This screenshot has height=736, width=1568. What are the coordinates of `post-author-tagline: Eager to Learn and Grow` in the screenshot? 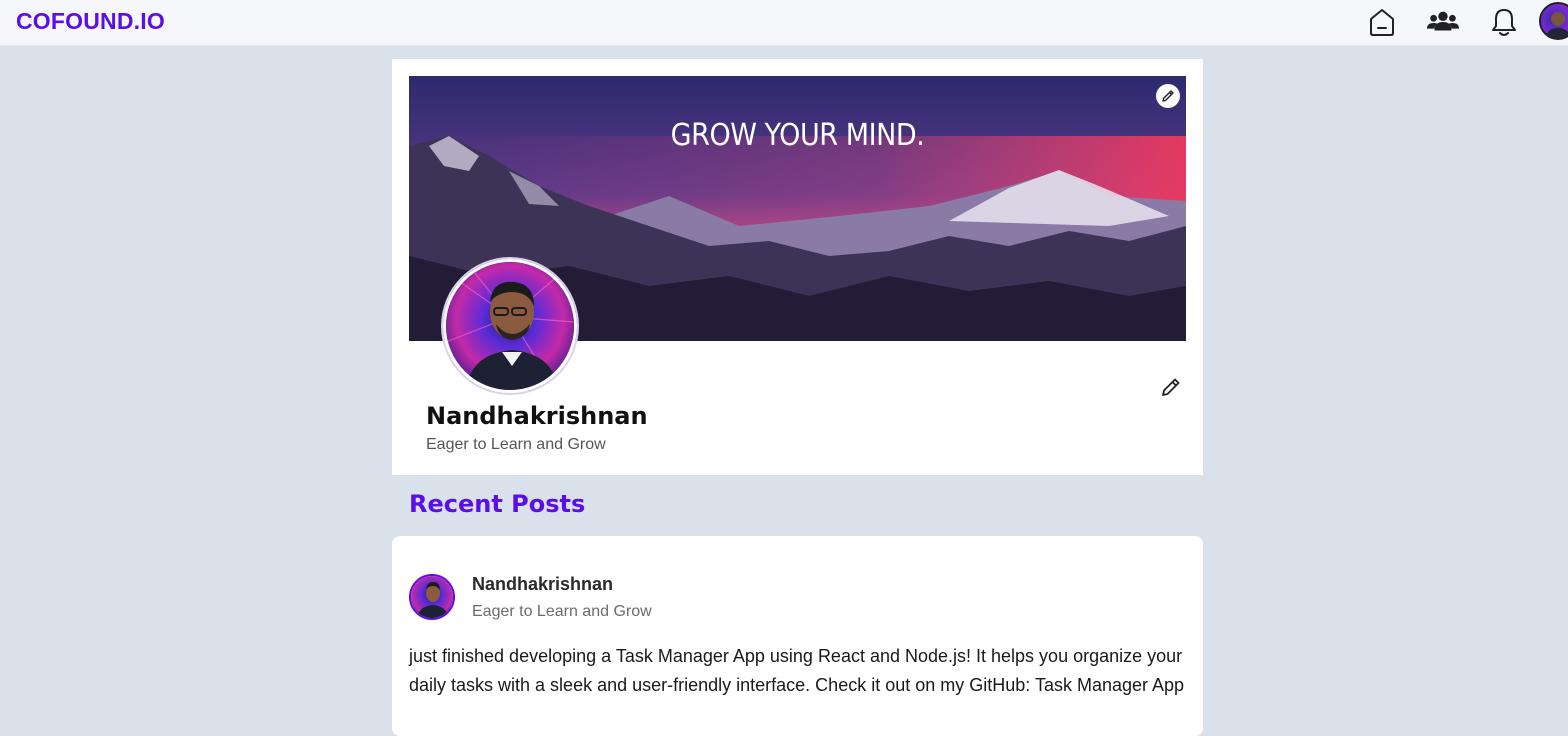 It's located at (562, 611).